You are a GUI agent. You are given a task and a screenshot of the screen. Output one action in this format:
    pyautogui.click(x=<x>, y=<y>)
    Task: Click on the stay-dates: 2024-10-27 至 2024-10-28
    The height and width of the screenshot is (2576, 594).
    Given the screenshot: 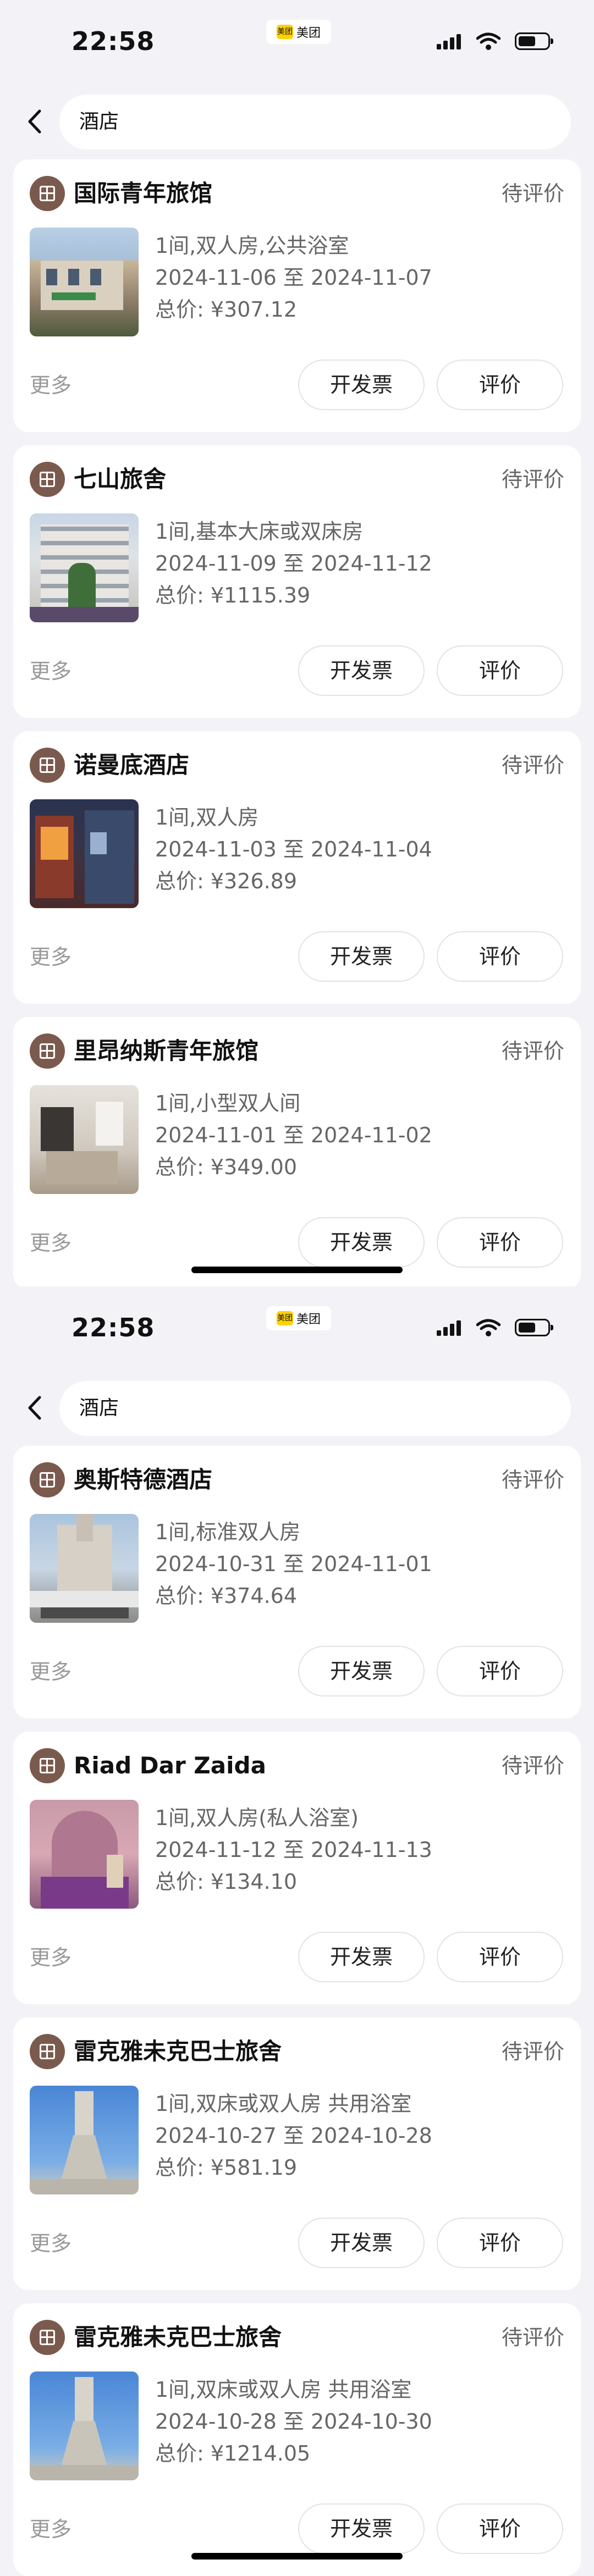 What is the action you would take?
    pyautogui.click(x=293, y=2136)
    